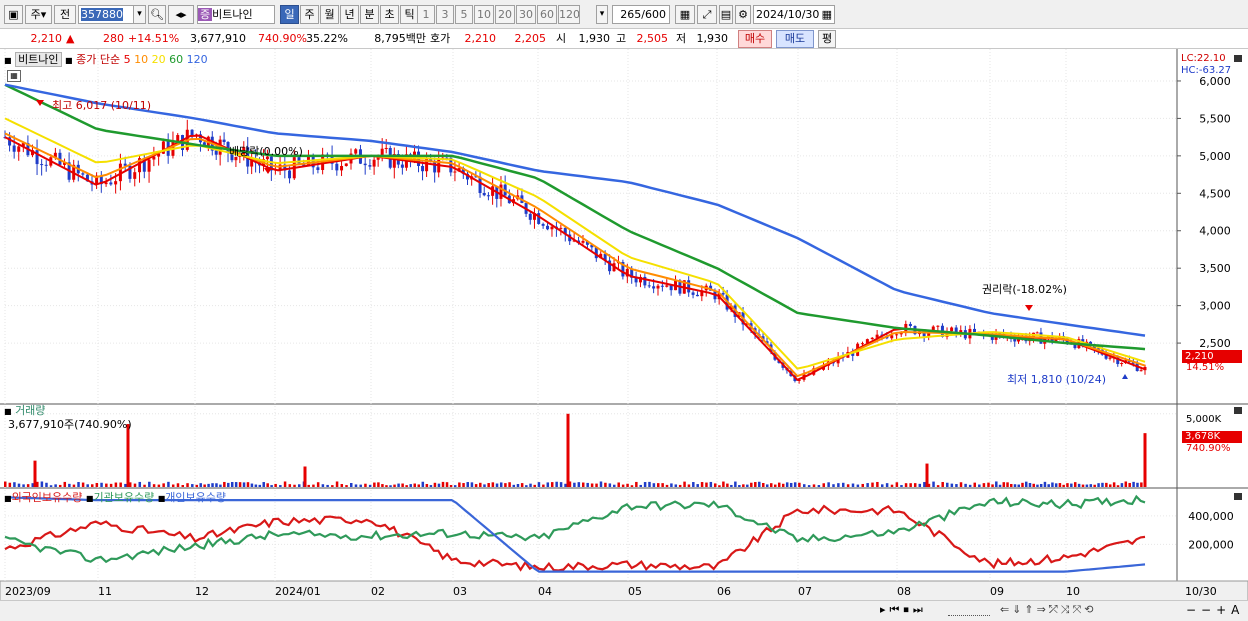  Describe the element at coordinates (389, 14) in the screenshot. I see `period-tab: 초` at that location.